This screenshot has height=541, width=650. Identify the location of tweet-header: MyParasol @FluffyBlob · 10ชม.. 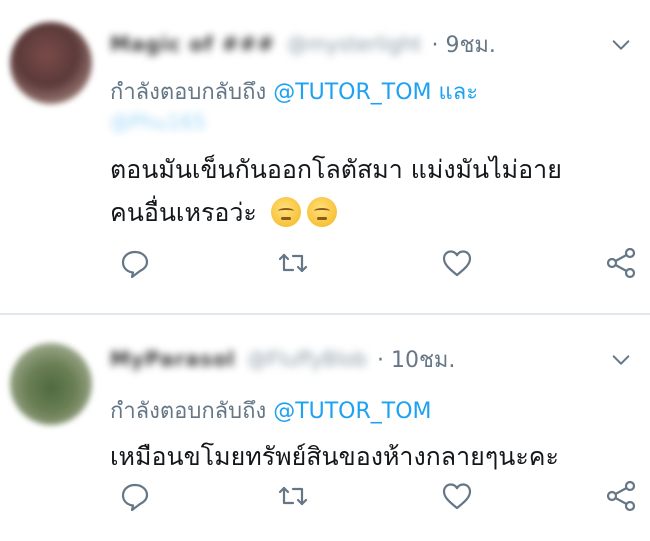
(282, 359).